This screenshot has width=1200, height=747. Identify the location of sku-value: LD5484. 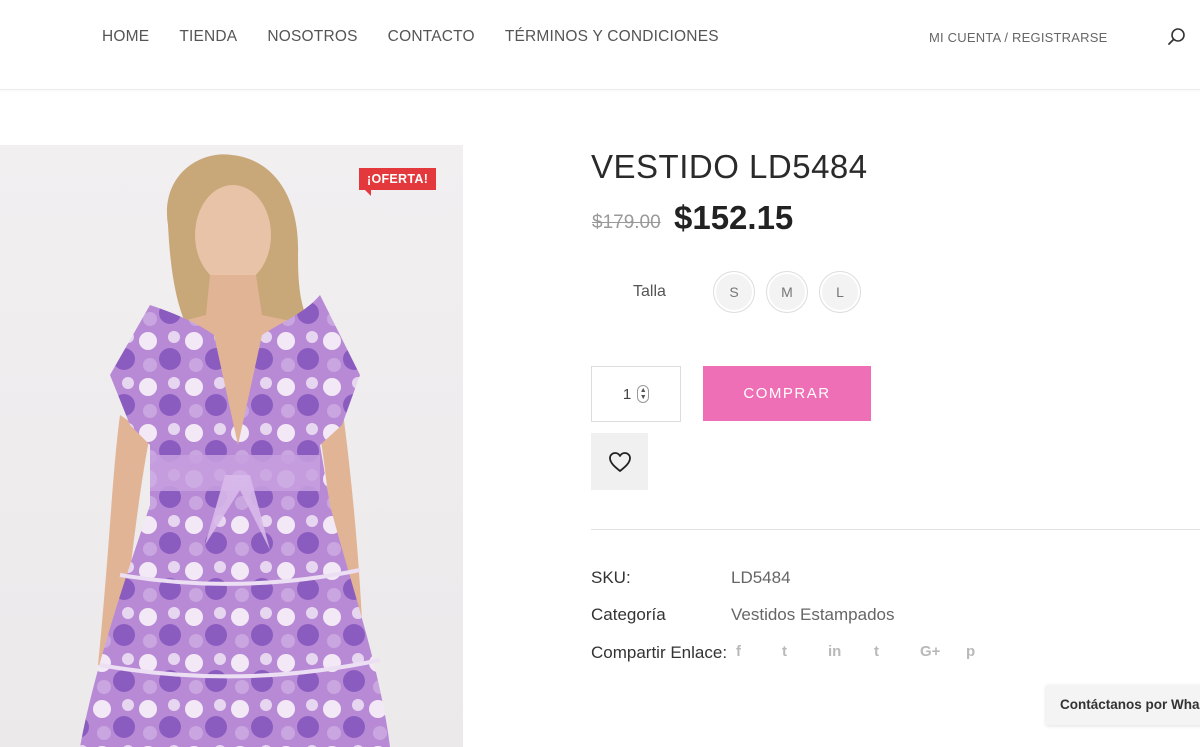
(761, 577).